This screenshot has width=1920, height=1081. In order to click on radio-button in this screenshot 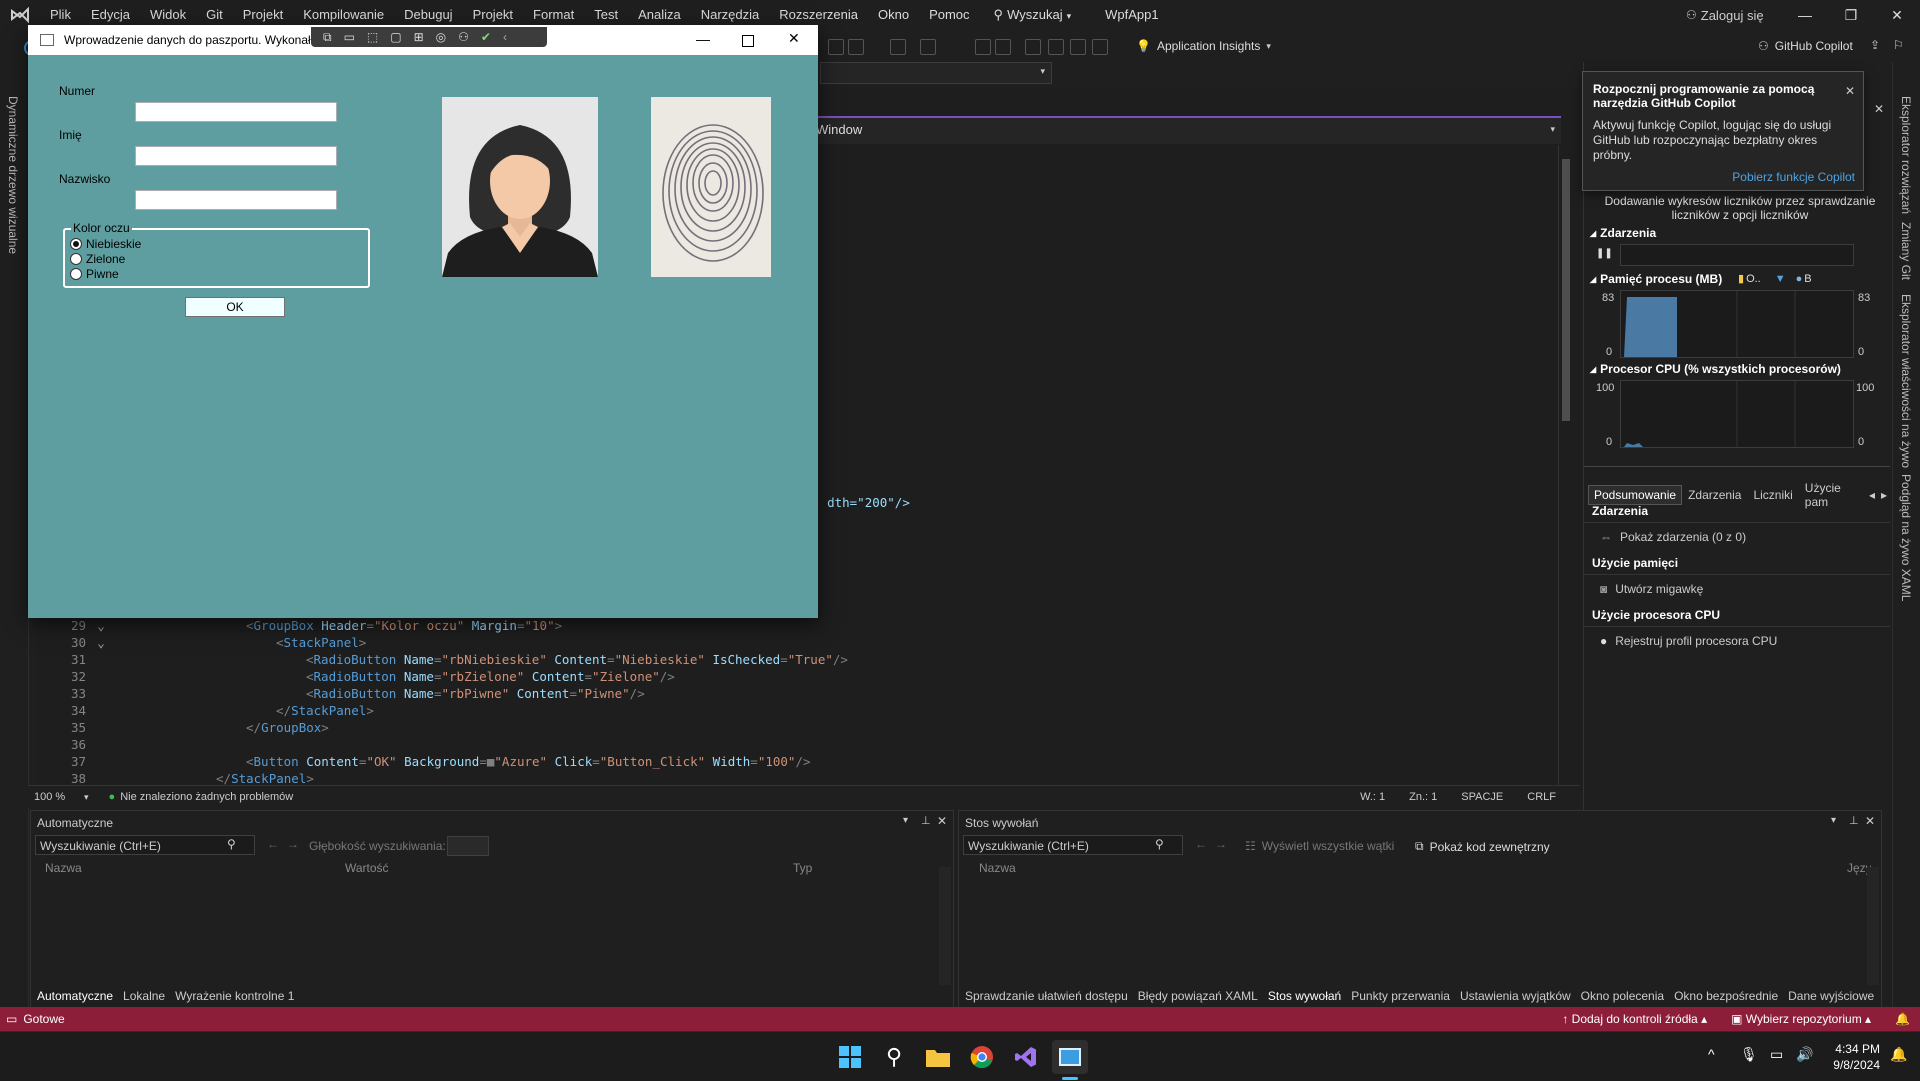, I will do `click(76, 259)`.